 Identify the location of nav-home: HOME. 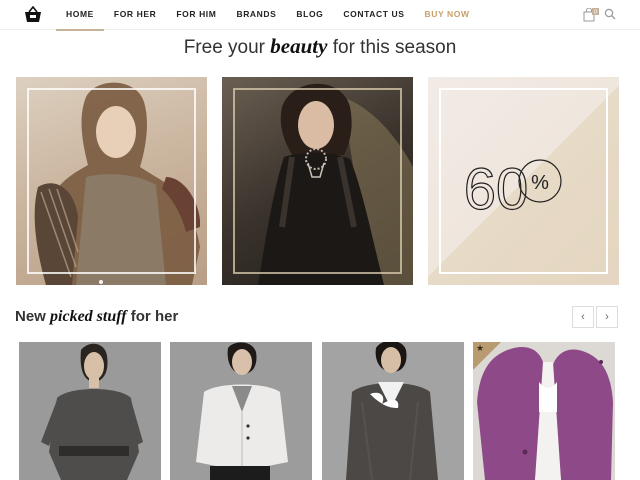
(80, 15).